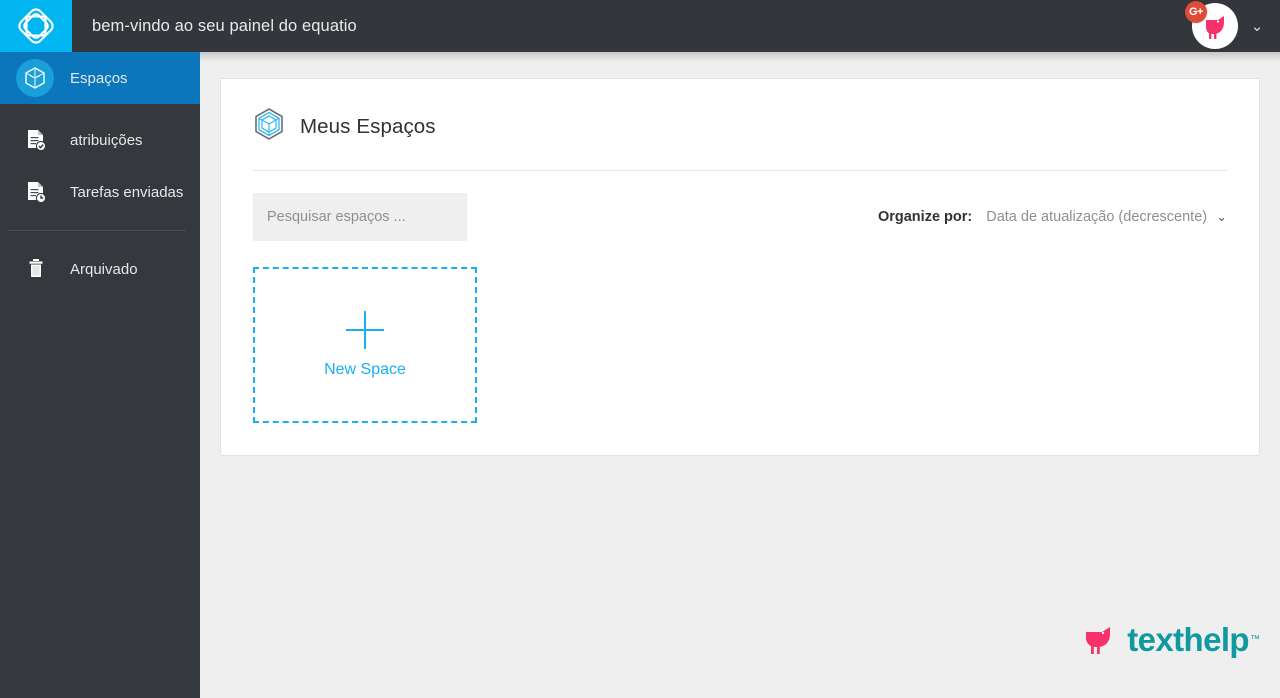 The image size is (1280, 698). What do you see at coordinates (740, 112) in the screenshot?
I see `card-header: Meus Espaços` at bounding box center [740, 112].